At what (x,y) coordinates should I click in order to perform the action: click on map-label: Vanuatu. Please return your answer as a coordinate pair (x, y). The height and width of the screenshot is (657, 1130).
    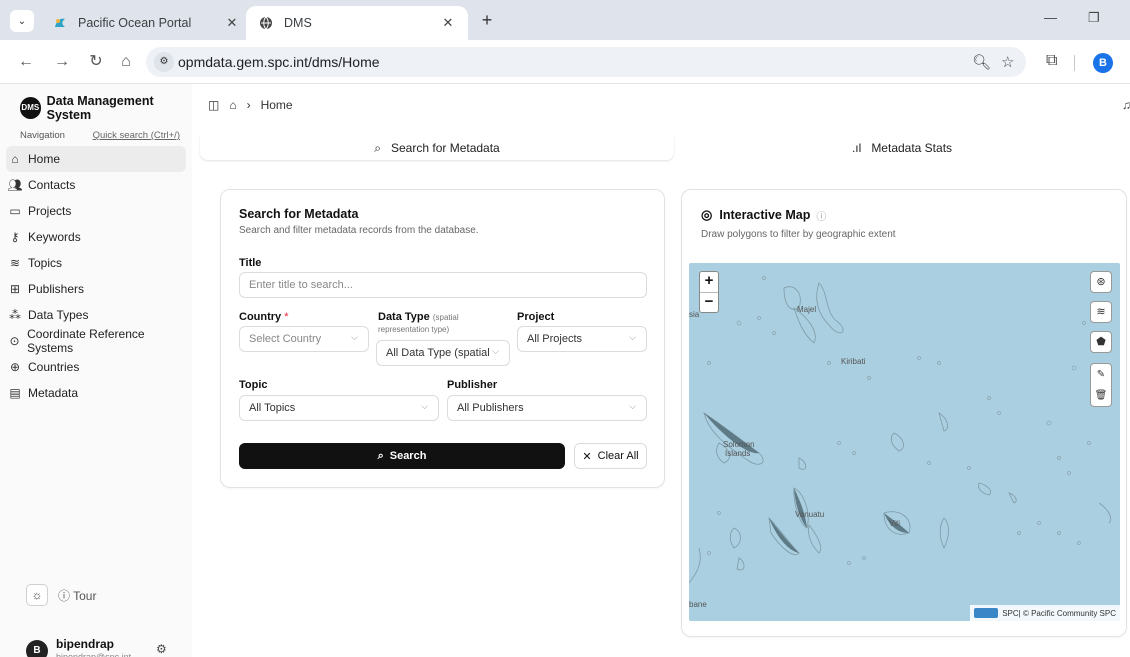
    Looking at the image, I should click on (810, 514).